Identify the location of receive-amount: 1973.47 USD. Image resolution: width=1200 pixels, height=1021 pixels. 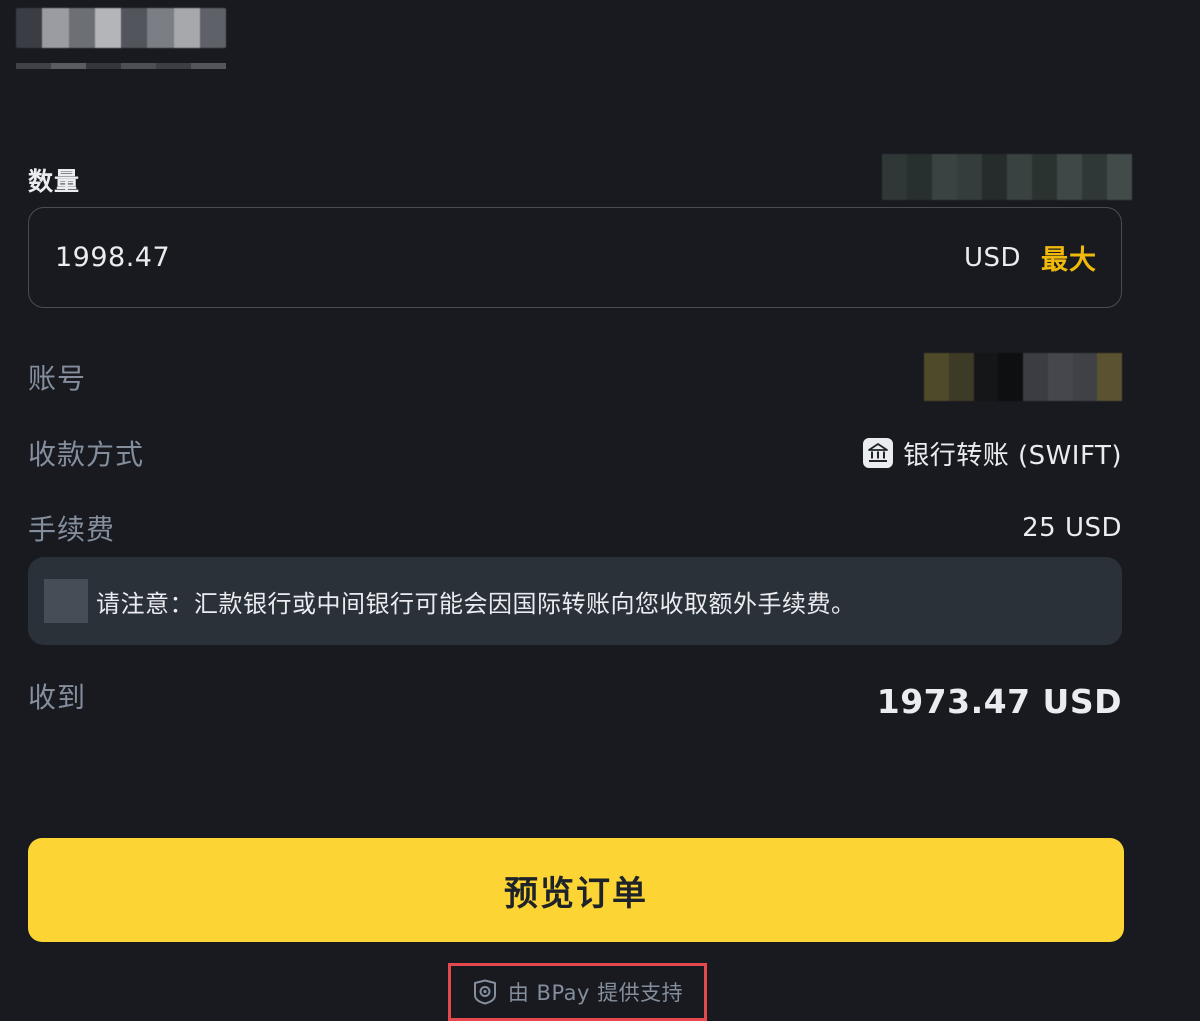
(999, 701).